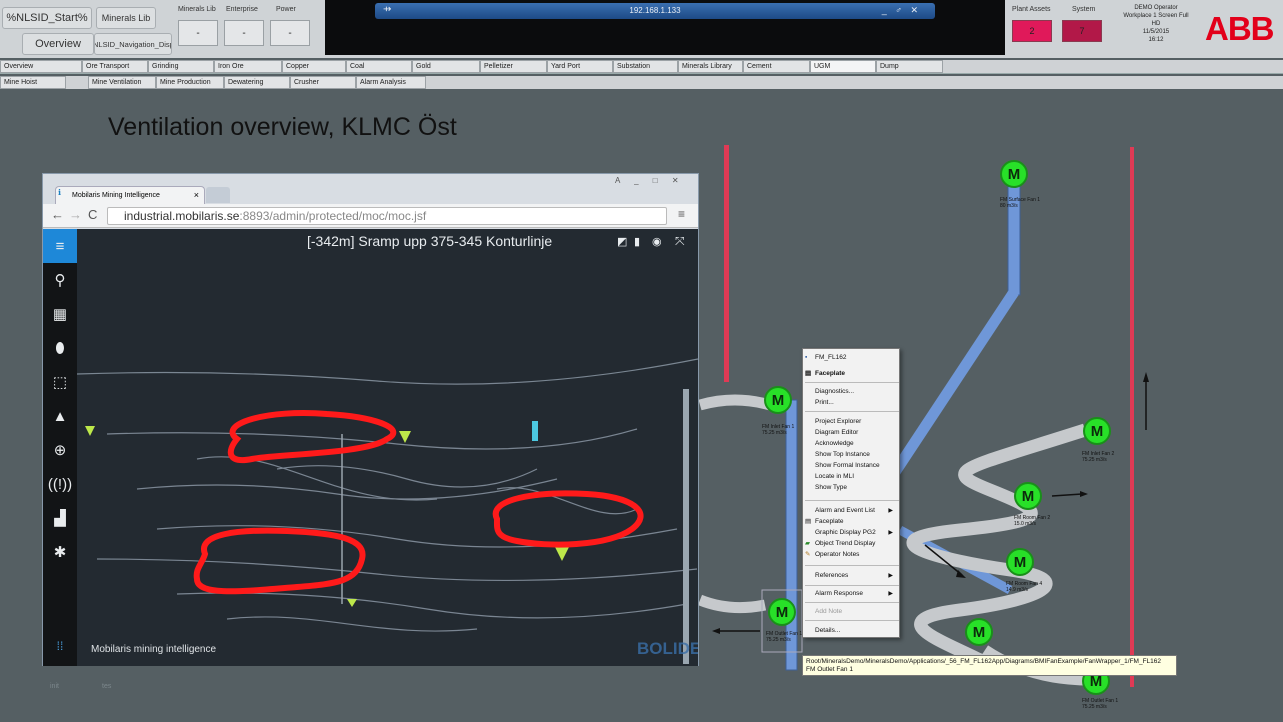 The height and width of the screenshot is (722, 1283). Describe the element at coordinates (1132, 417) in the screenshot. I see `red-shaft-right` at that location.